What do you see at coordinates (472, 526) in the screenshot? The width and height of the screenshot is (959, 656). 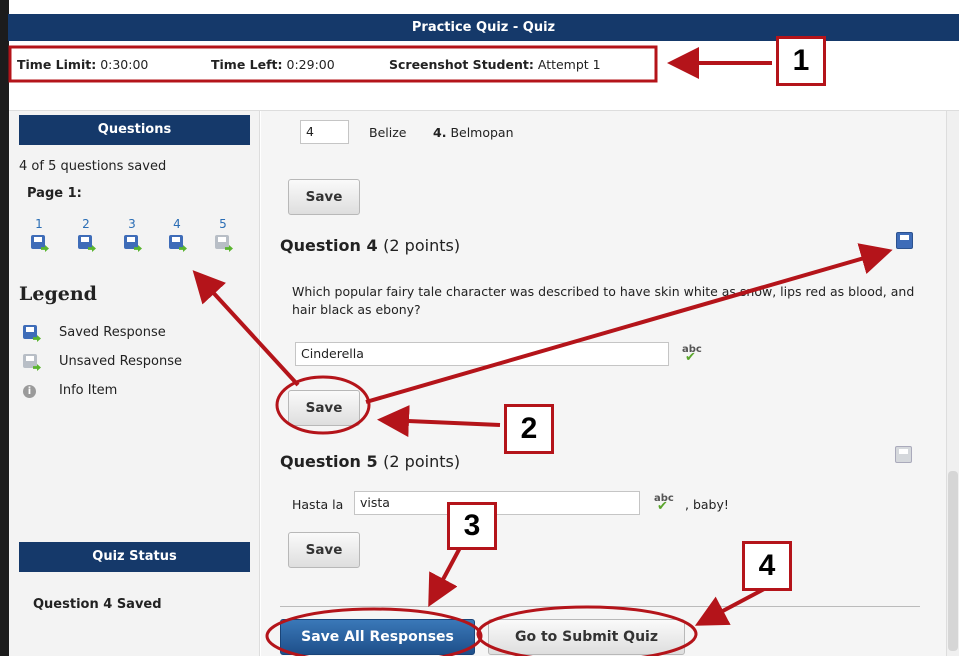 I see `callout-3: 3` at bounding box center [472, 526].